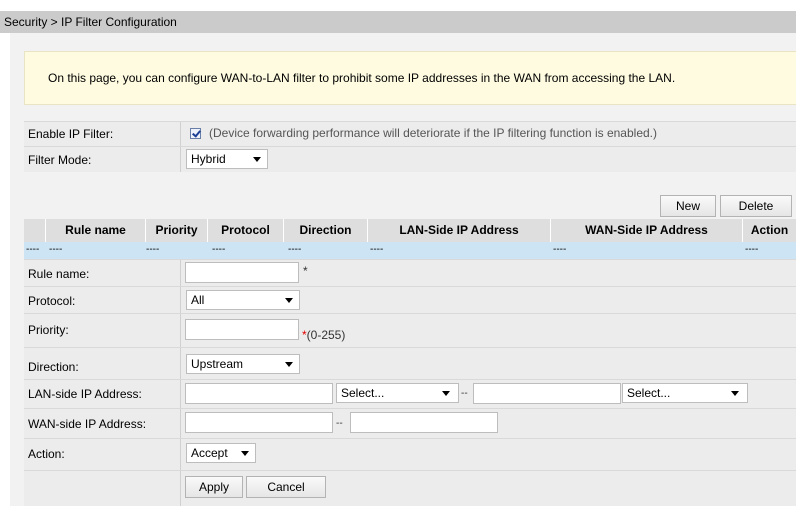 The image size is (796, 506). Describe the element at coordinates (410, 159) in the screenshot. I see `filter-mode-row: Filter Mode:` at that location.